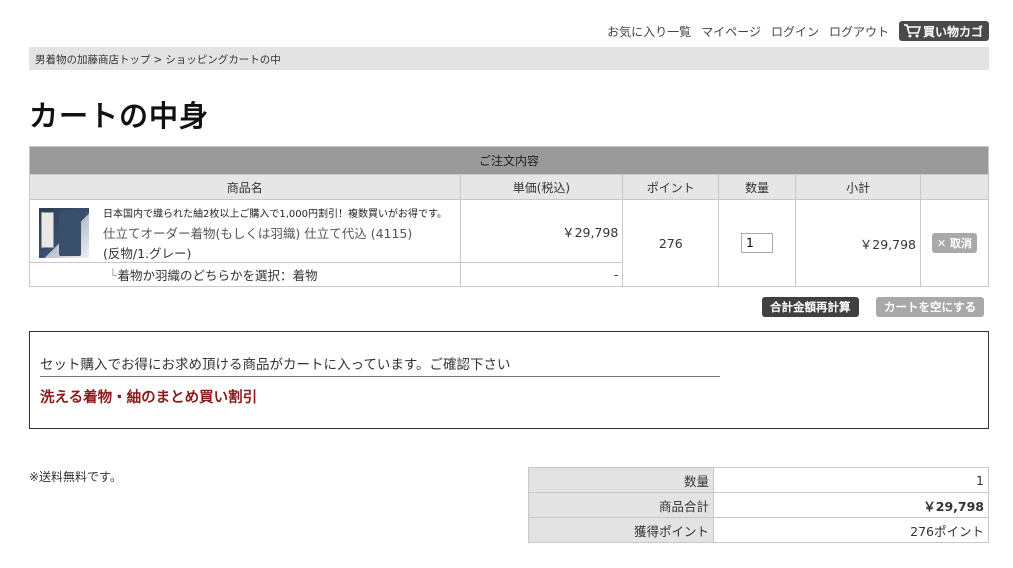  I want to click on breadcrumb-home-link: 男着物の加藤商店トップ, so click(93, 60).